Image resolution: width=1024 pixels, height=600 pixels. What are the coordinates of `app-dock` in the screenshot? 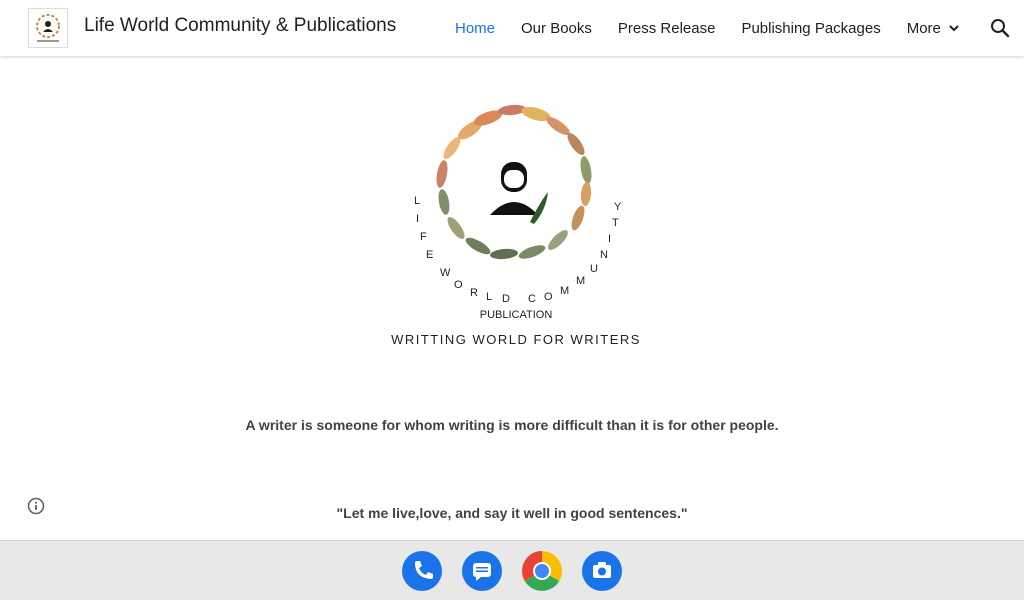 It's located at (512, 570).